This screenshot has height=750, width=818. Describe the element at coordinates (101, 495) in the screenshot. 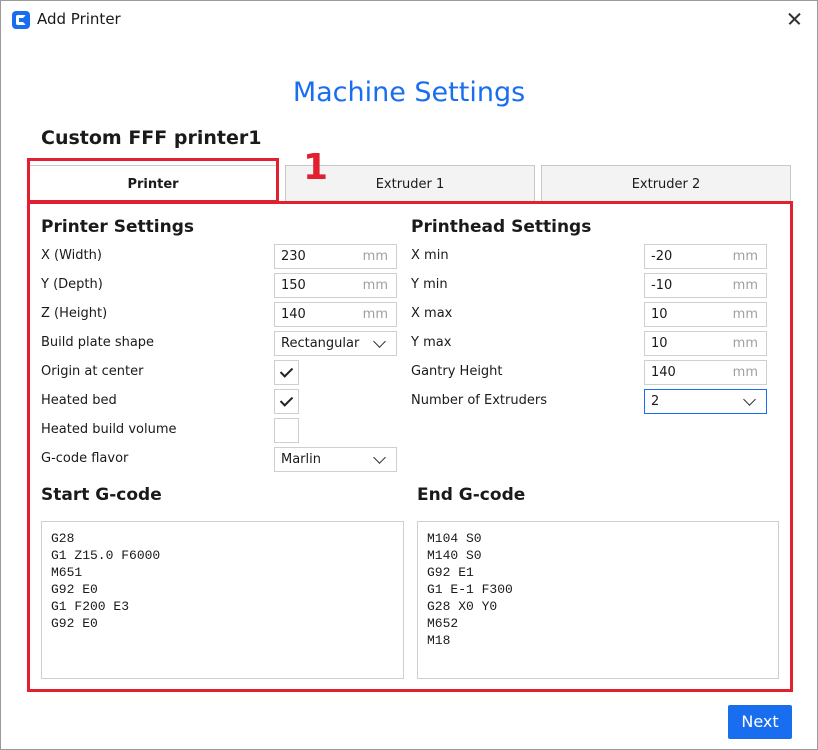

I see `start-gcode-title: Start G-code` at that location.